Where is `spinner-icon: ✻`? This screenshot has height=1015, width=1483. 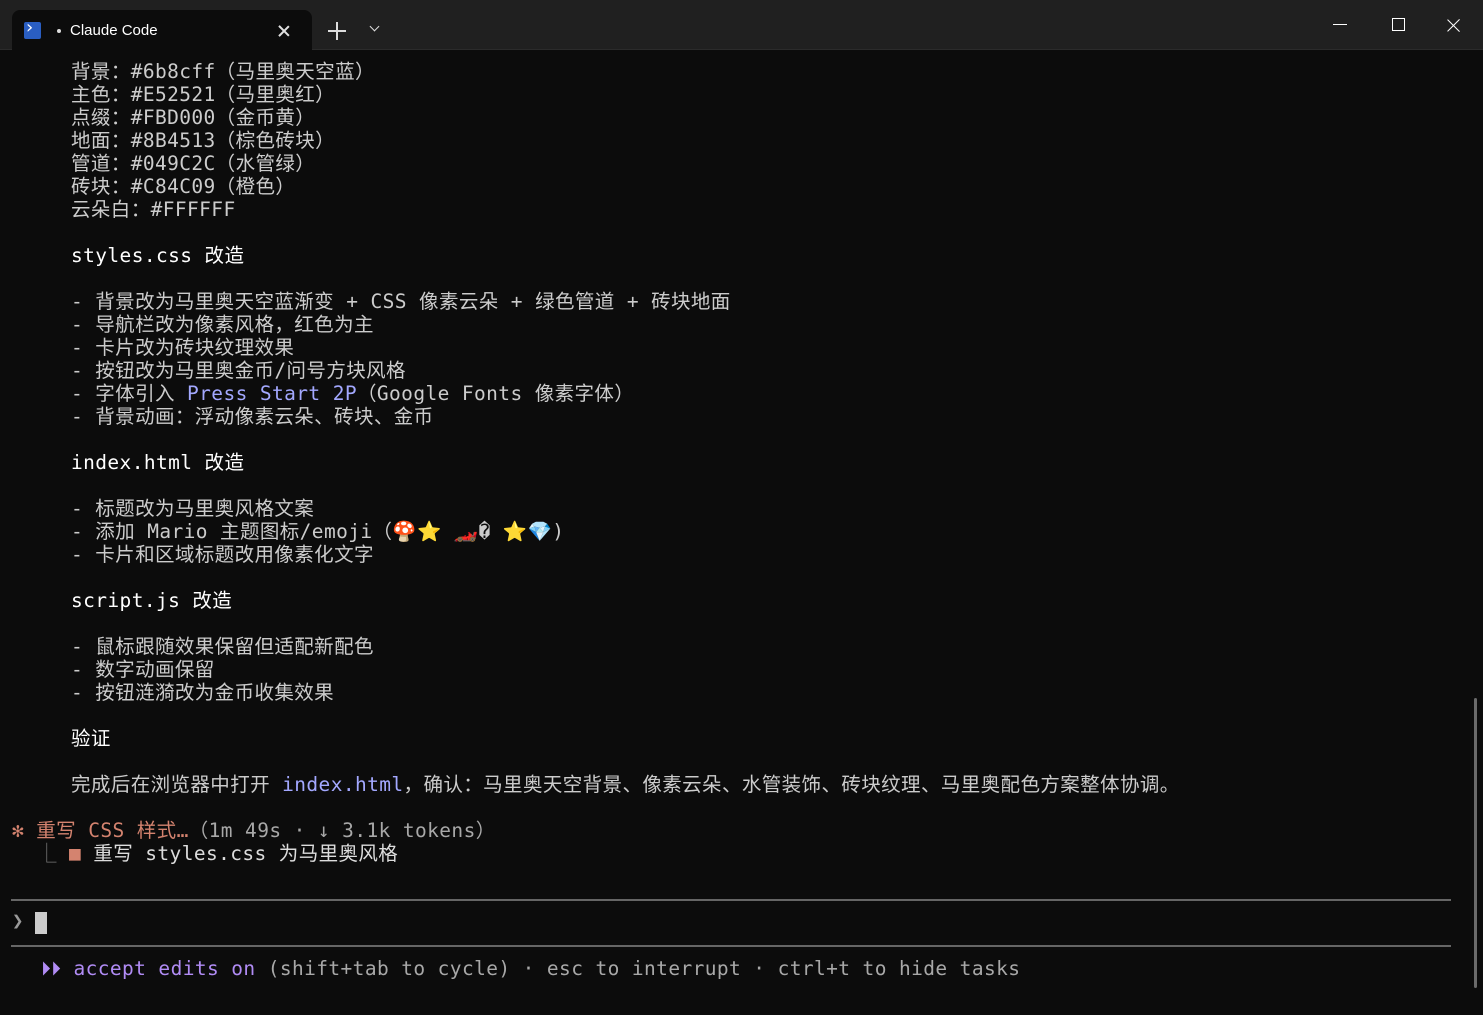
spinner-icon: ✻ is located at coordinates (18, 830).